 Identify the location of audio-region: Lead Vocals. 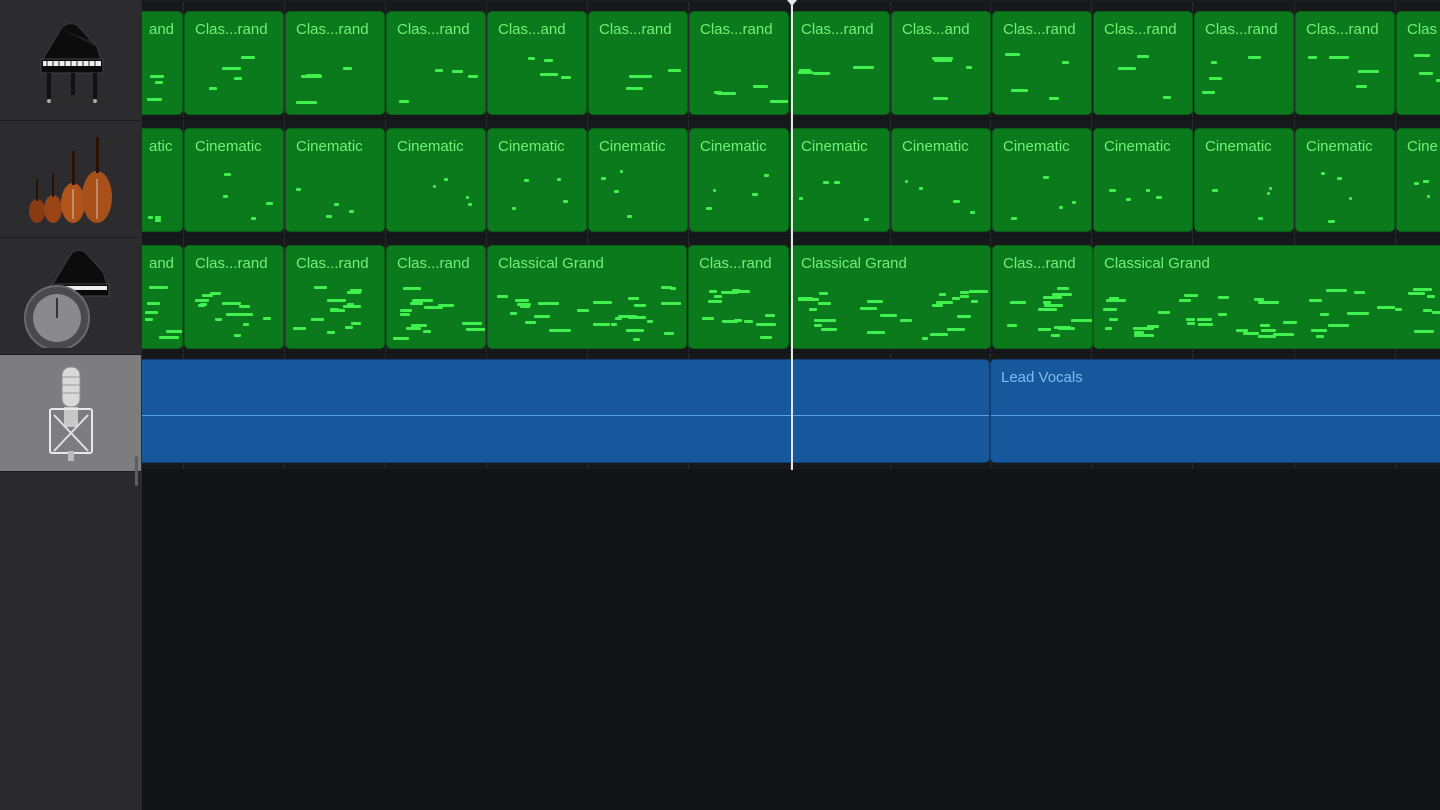
(1215, 411).